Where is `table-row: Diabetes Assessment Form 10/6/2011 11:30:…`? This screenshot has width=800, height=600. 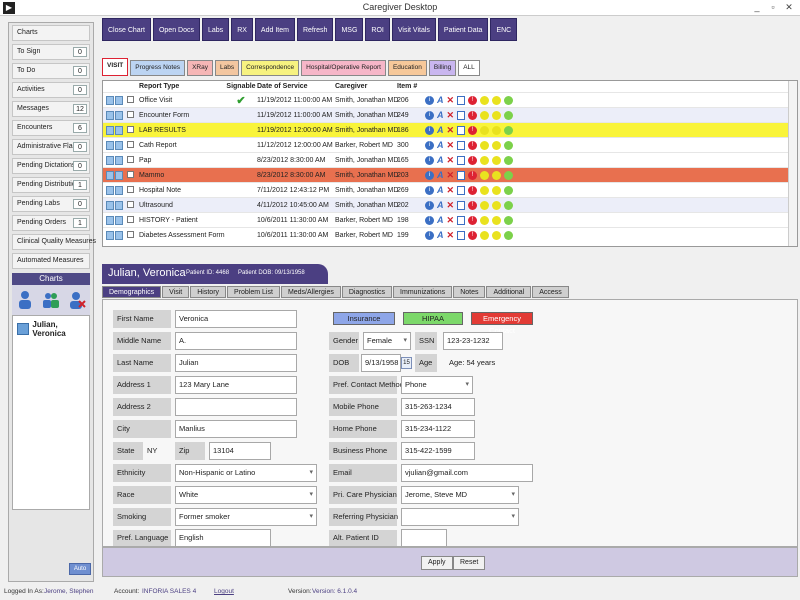
table-row: Diabetes Assessment Form 10/6/2011 11:30:… is located at coordinates (450, 234).